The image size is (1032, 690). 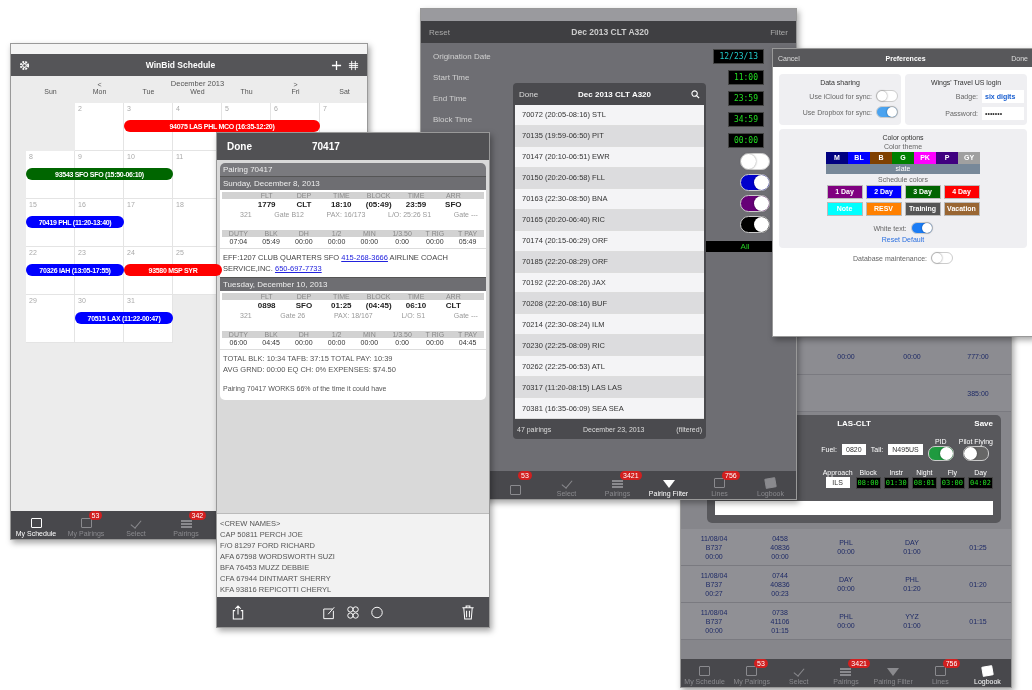 What do you see at coordinates (336, 65) in the screenshot?
I see `add-icon` at bounding box center [336, 65].